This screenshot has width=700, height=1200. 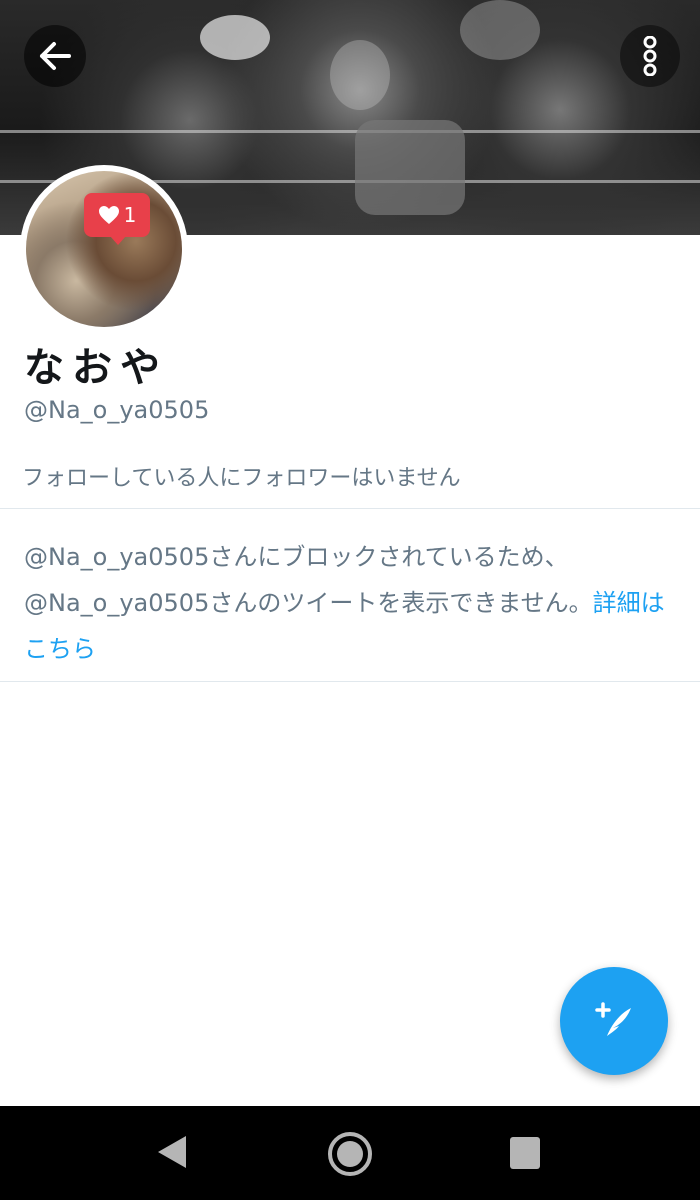 I want to click on blocked-message-line1: @Na_o_ya0505さんにブロックされているため、, so click(x=296, y=557).